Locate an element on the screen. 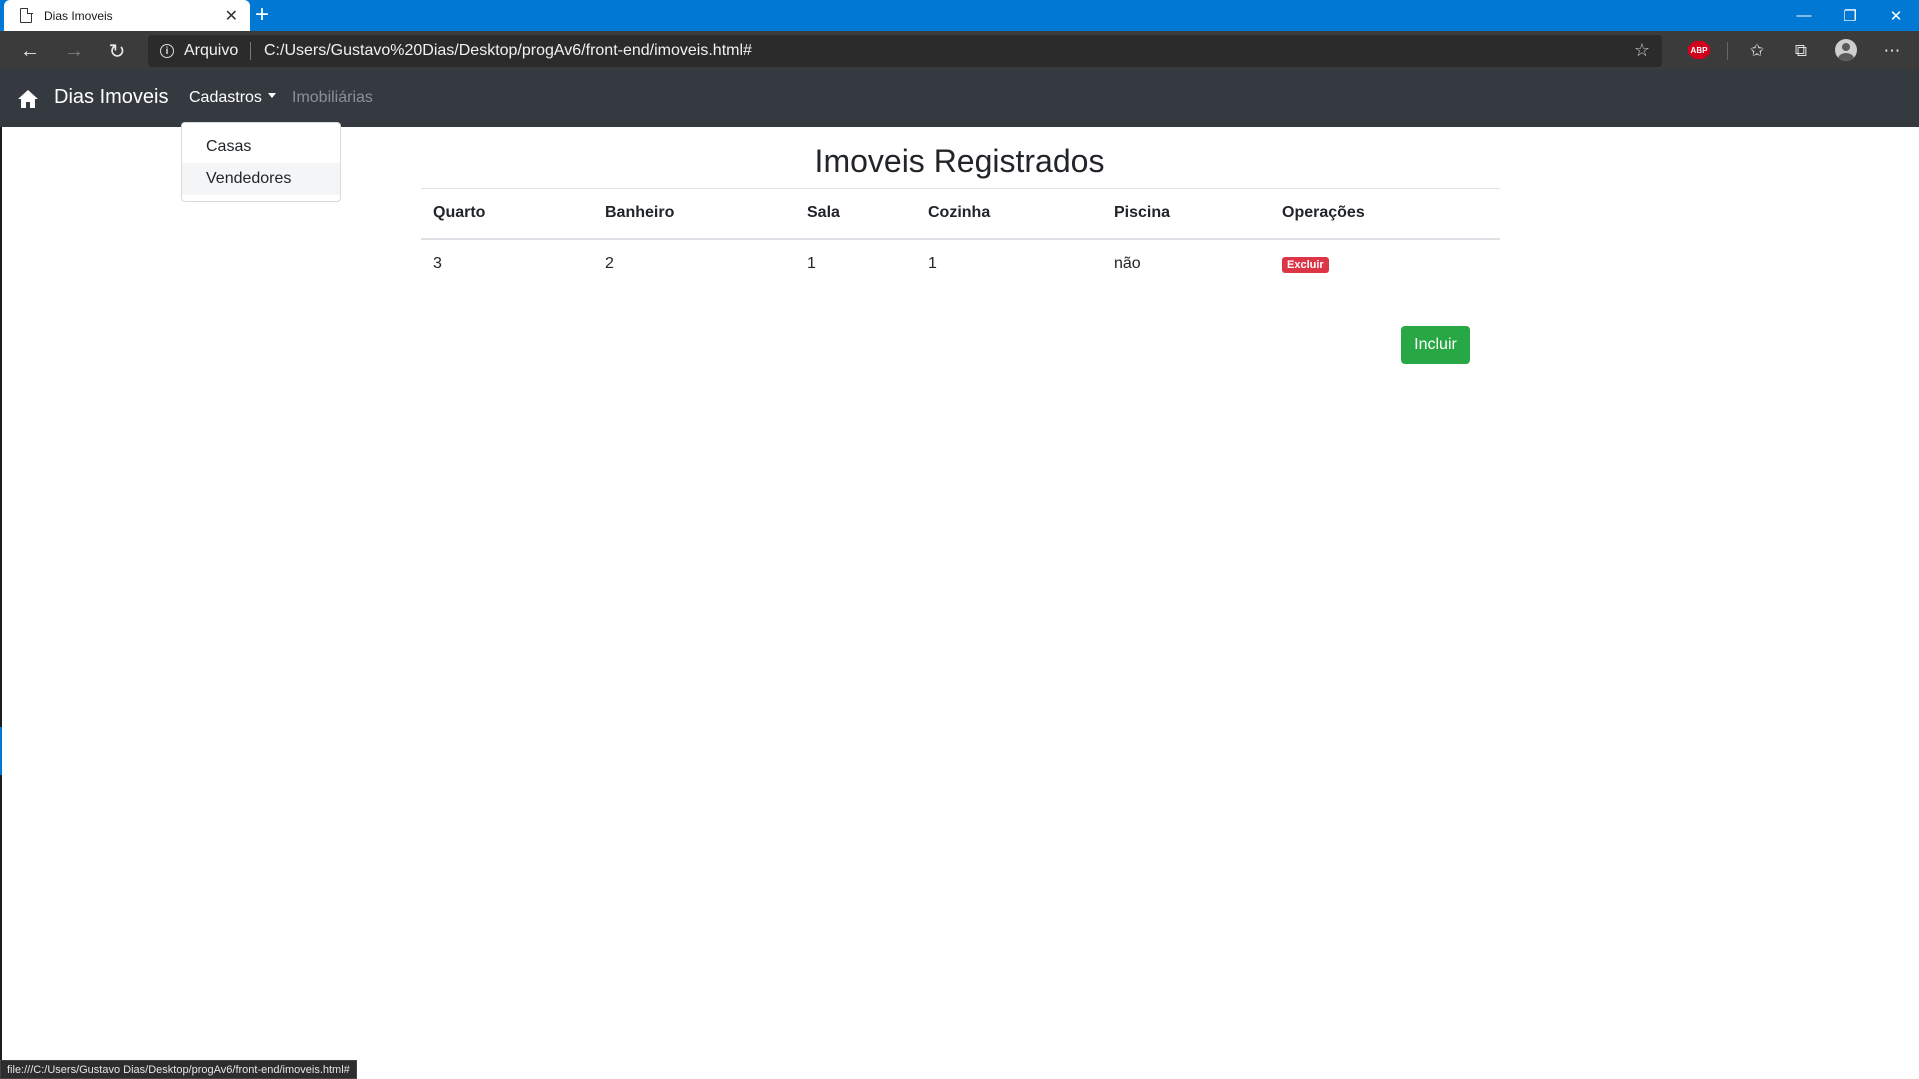  home-icon is located at coordinates (28, 99).